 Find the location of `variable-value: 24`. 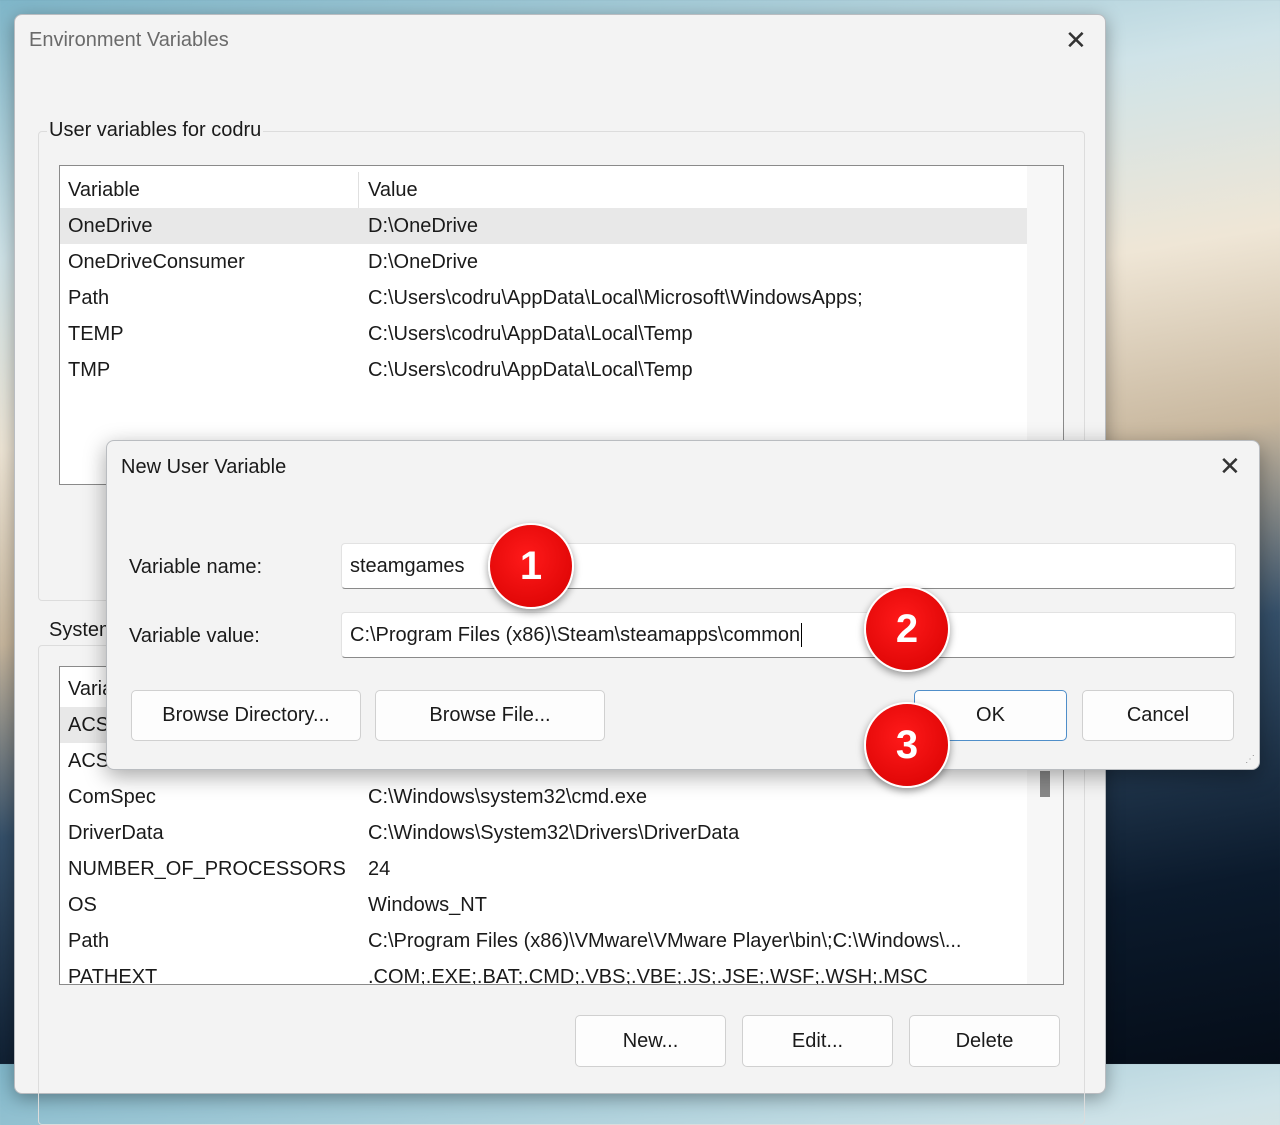

variable-value: 24 is located at coordinates (379, 868).